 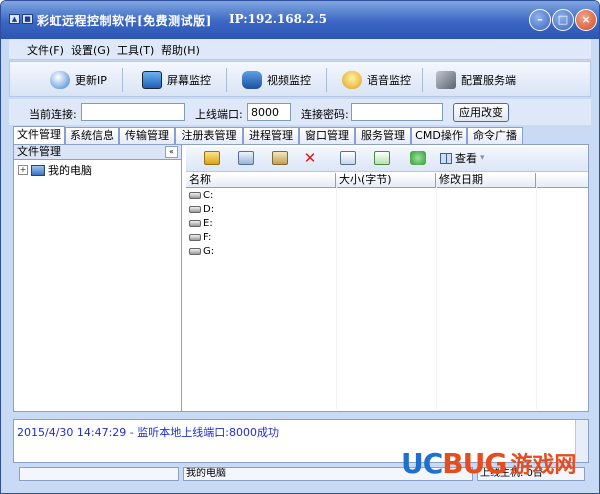 What do you see at coordinates (446, 80) in the screenshot?
I see `tools-icon` at bounding box center [446, 80].